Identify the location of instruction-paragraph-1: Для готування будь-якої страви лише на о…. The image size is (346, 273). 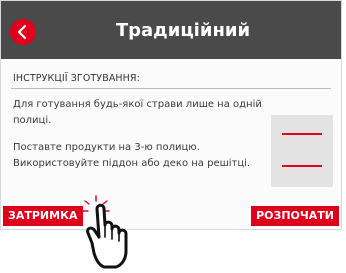
(137, 112).